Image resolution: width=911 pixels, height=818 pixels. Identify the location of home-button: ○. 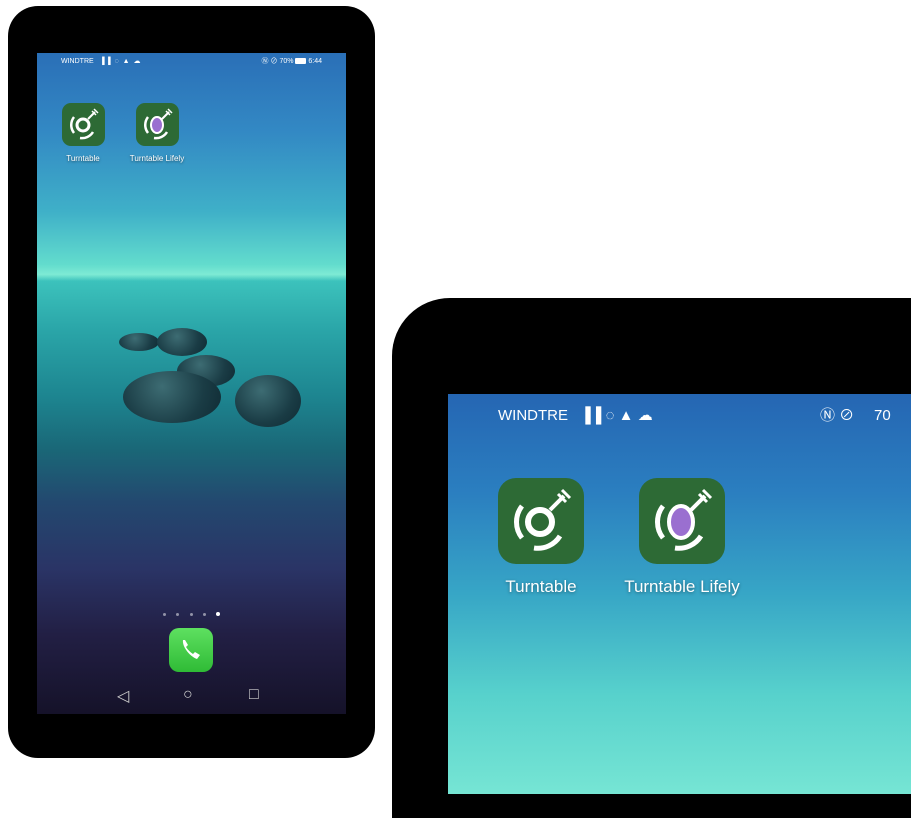
(188, 695).